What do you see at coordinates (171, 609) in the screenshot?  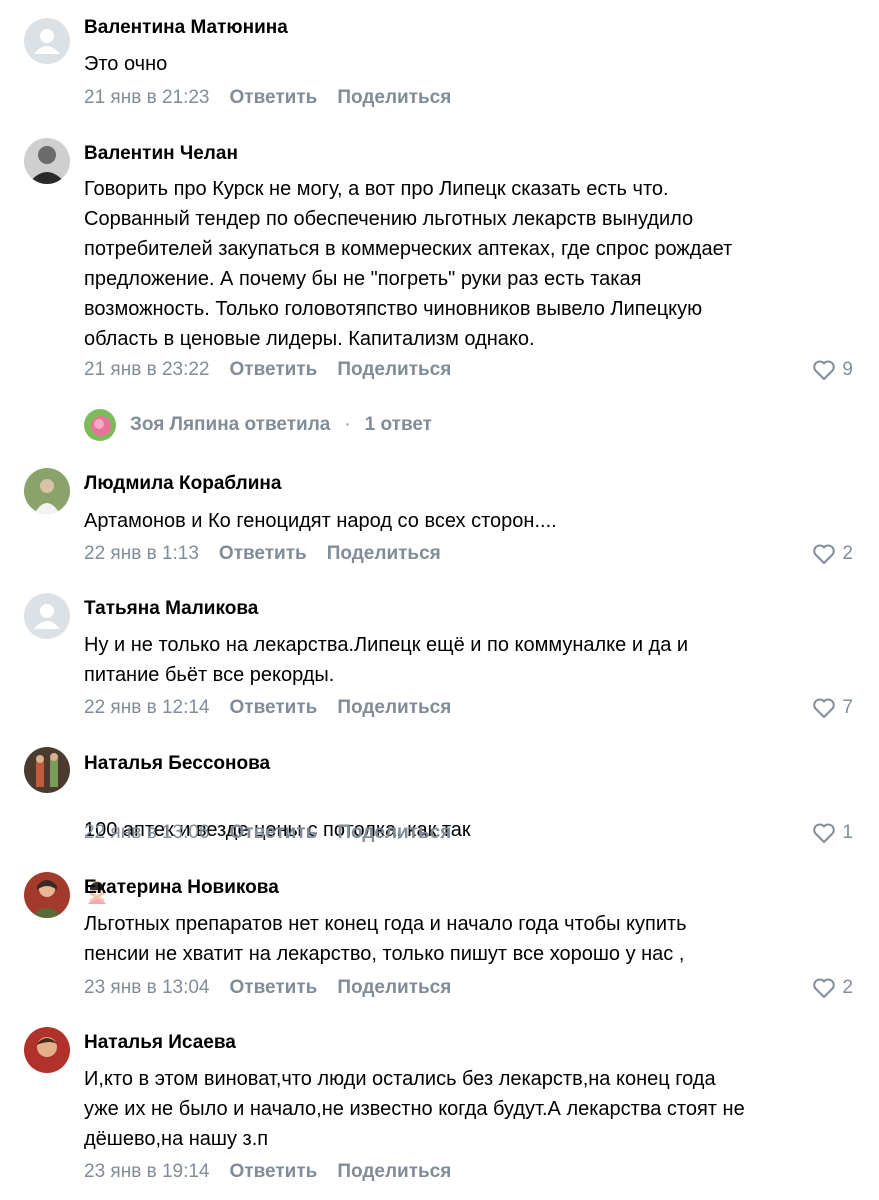 I see `comment-author: Татьяна Маликова` at bounding box center [171, 609].